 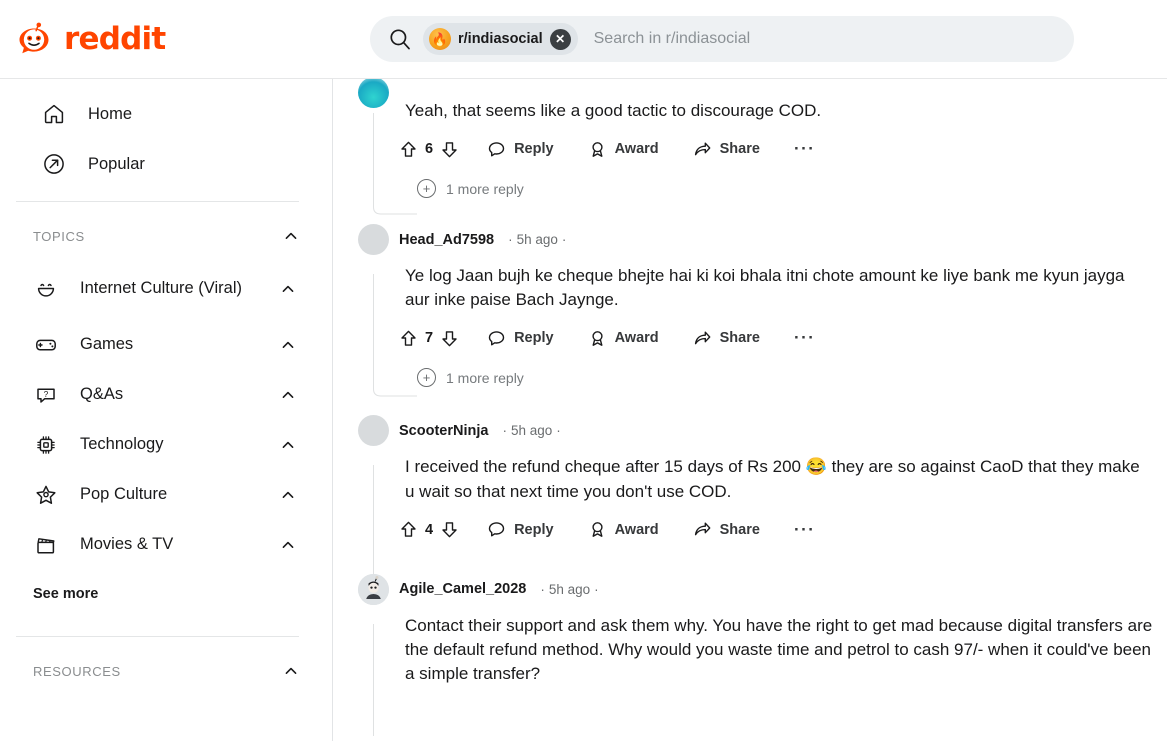 I want to click on sidebar-section-topics: TOPICS, so click(x=166, y=236).